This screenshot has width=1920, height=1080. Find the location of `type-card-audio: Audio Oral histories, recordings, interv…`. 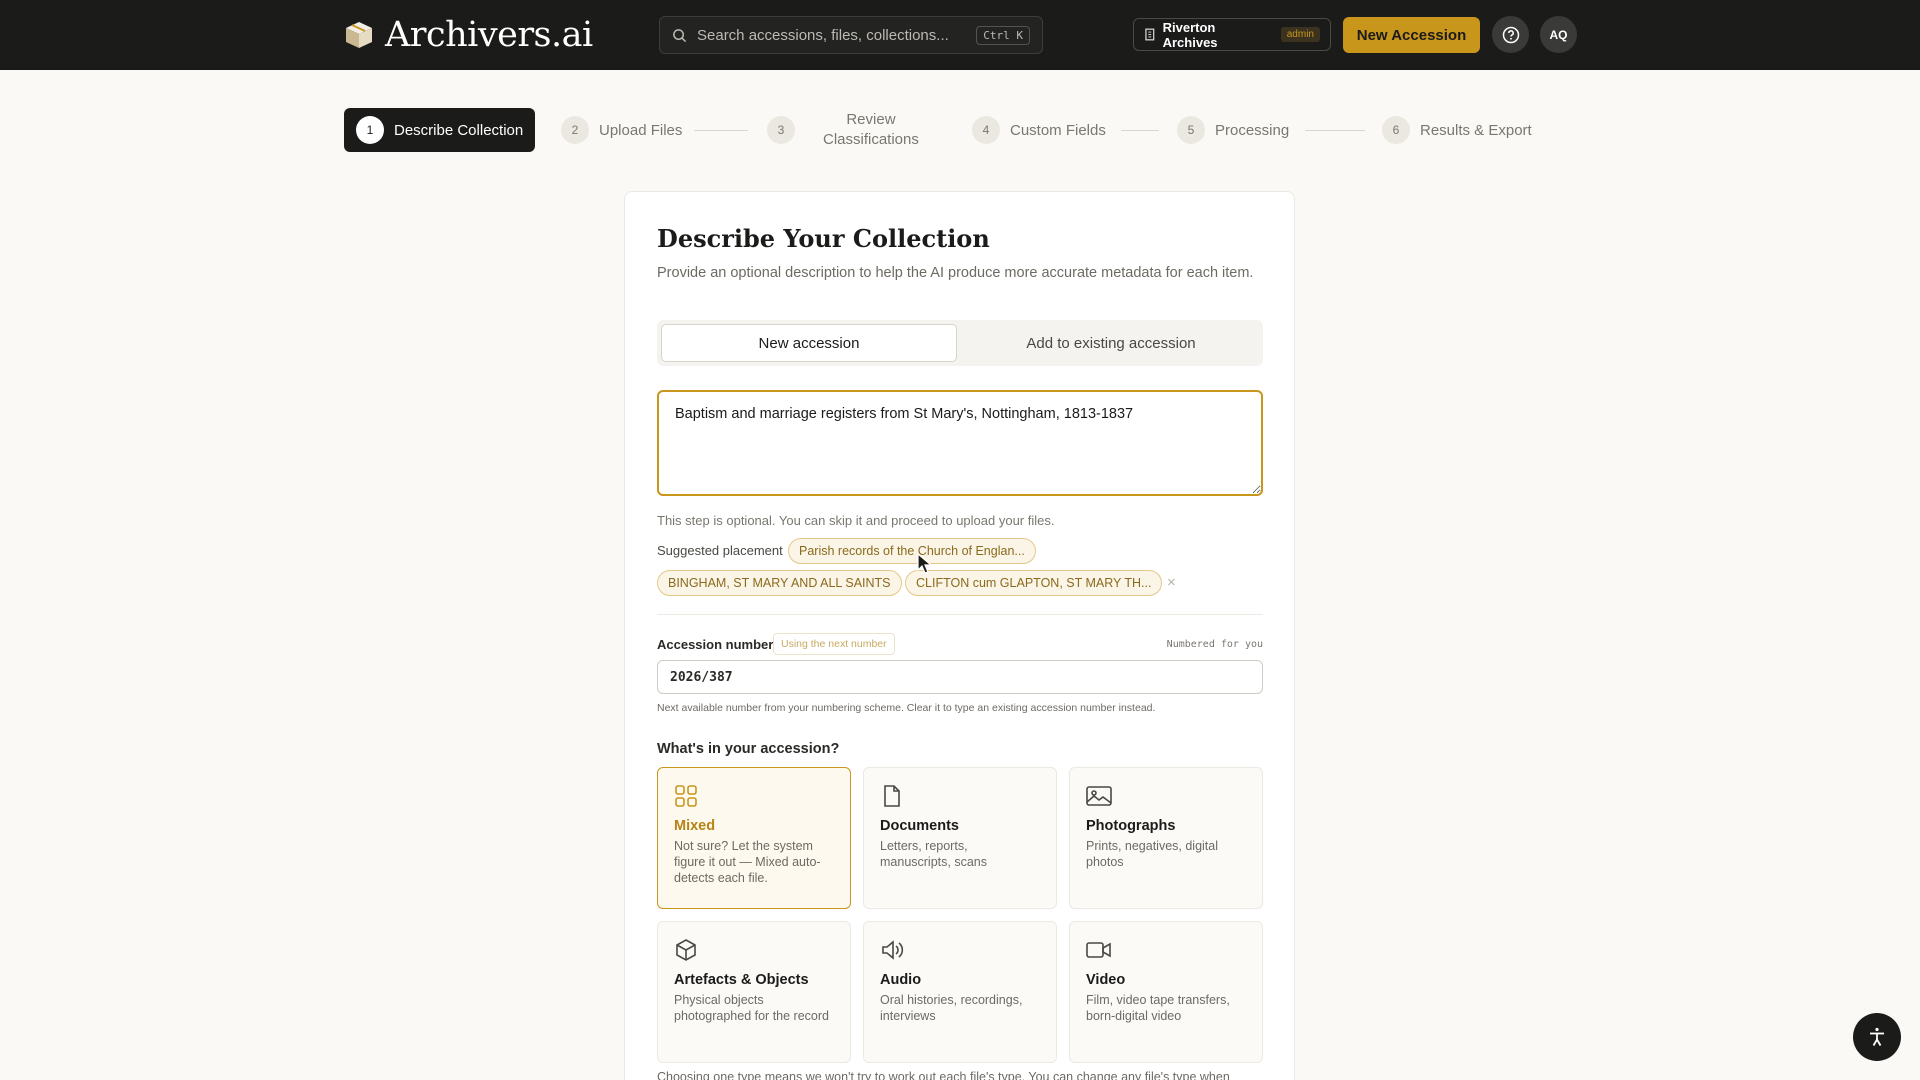

type-card-audio: Audio Oral histories, recordings, interv… is located at coordinates (960, 992).